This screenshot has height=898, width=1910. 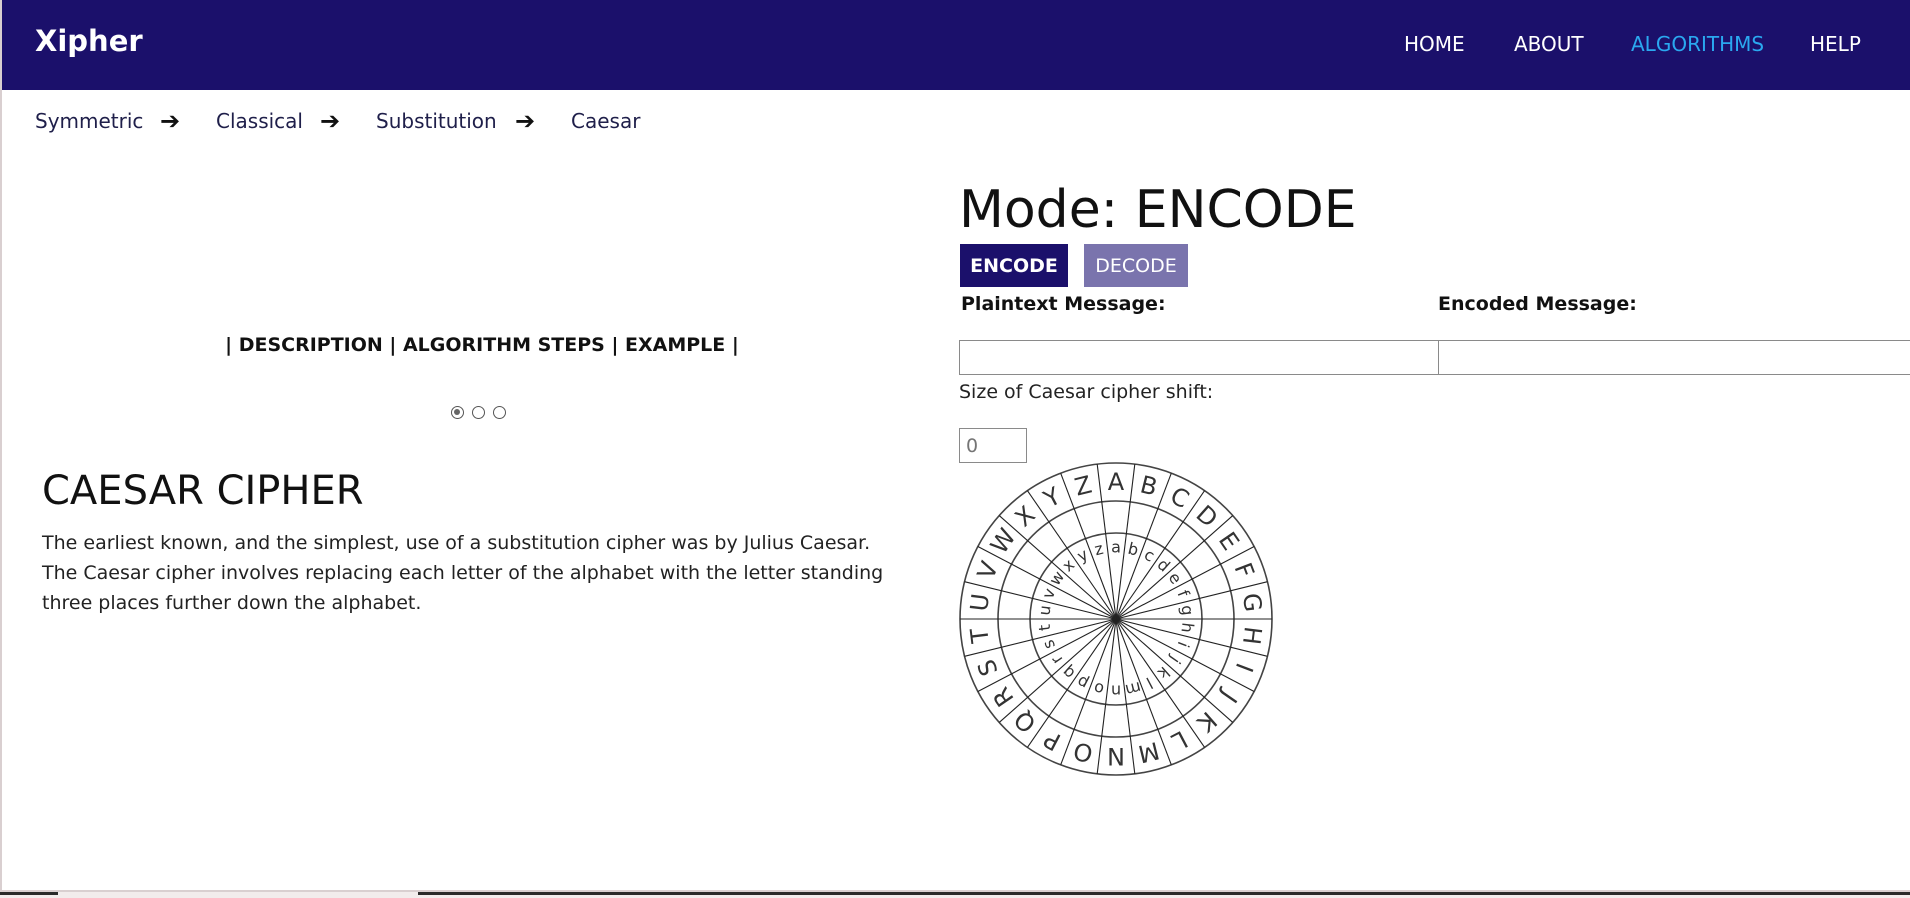 I want to click on wheel-inner-letter: k, so click(x=1163, y=673).